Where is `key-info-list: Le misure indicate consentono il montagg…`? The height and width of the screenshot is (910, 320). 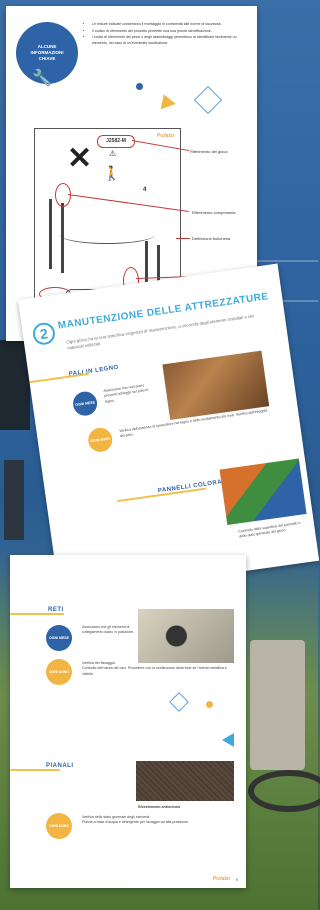
key-info-list: Le misure indicate consentono il montagg… is located at coordinates (166, 34).